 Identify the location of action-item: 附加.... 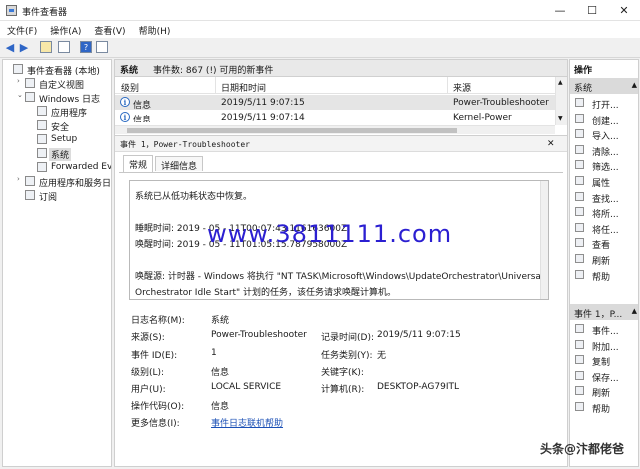
(604, 345).